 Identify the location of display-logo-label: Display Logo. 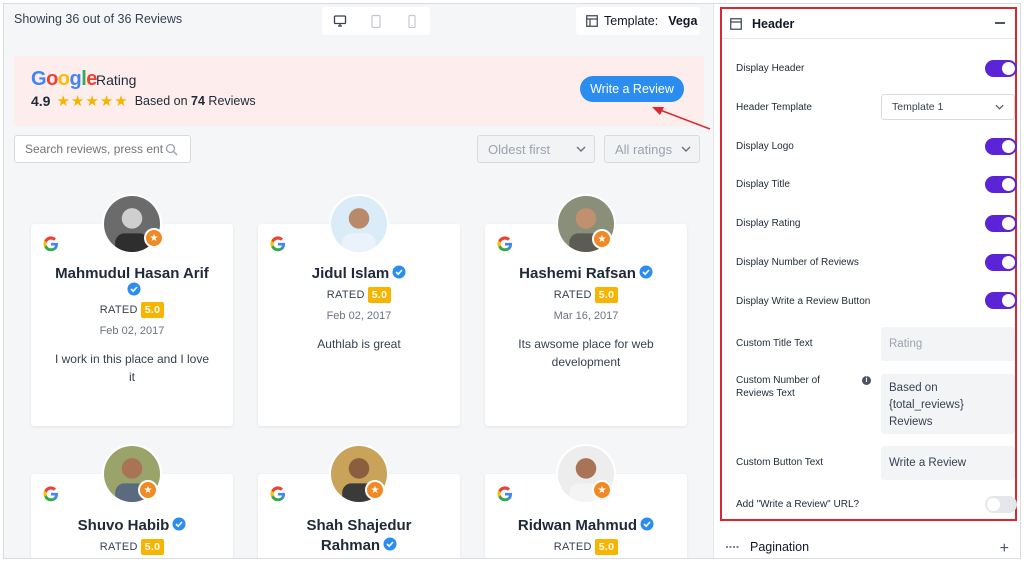
(765, 146).